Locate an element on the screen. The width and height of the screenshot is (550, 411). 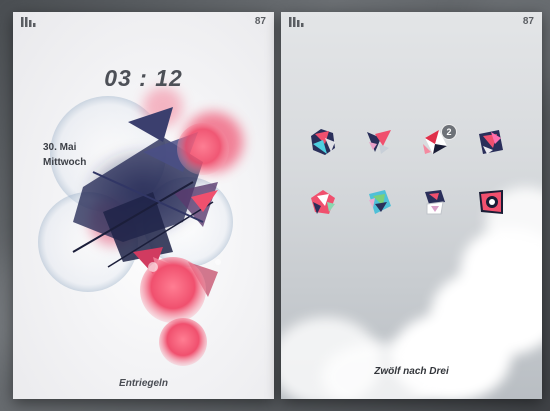
lock-date: 30. Mai Mittwoch is located at coordinates (64, 155).